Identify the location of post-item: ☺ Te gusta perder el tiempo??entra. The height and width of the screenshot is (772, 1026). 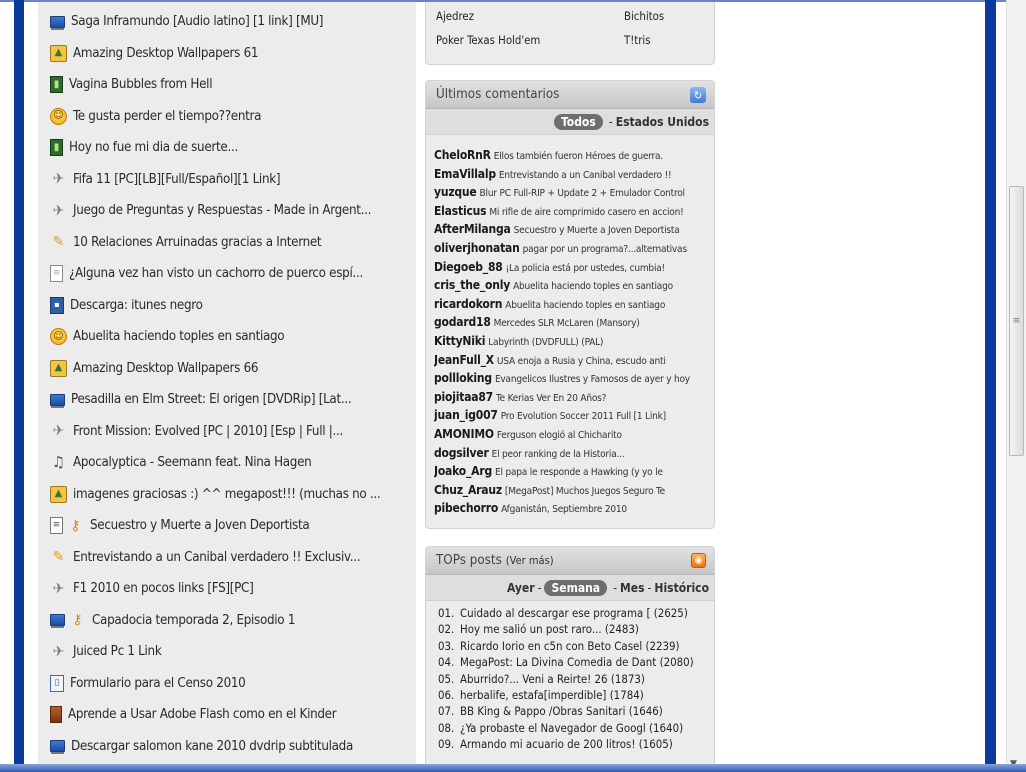
(227, 117).